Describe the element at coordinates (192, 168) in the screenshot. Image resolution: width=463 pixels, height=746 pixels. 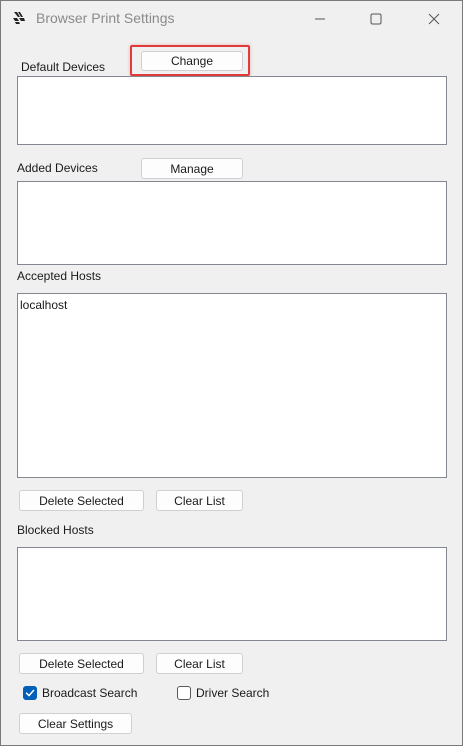
I see `manage-button: Manage` at that location.